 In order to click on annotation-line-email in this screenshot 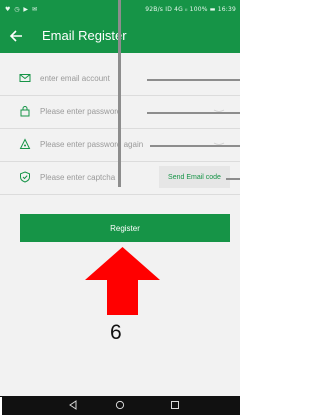, I will do `click(193, 80)`.